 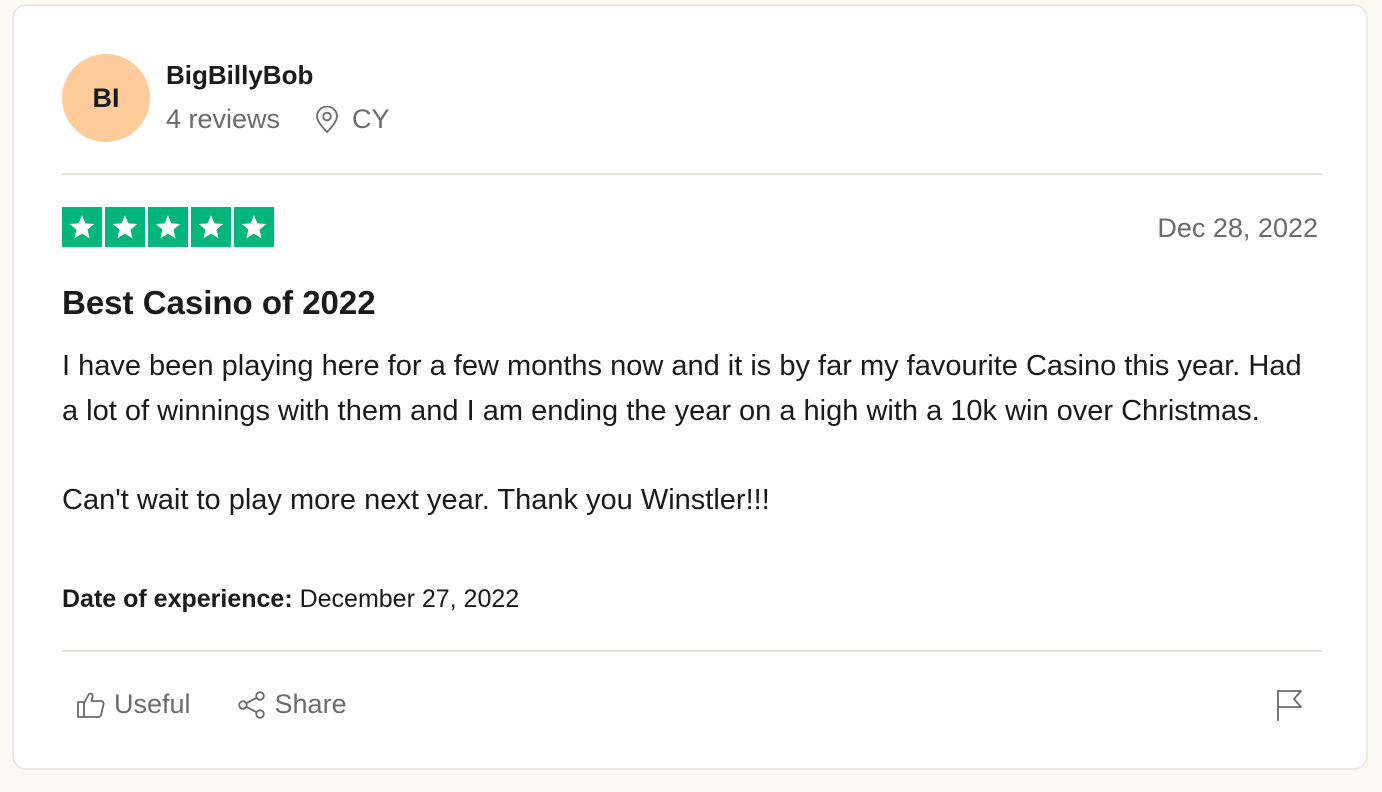 I want to click on avatar-initials: BI, so click(x=106, y=97).